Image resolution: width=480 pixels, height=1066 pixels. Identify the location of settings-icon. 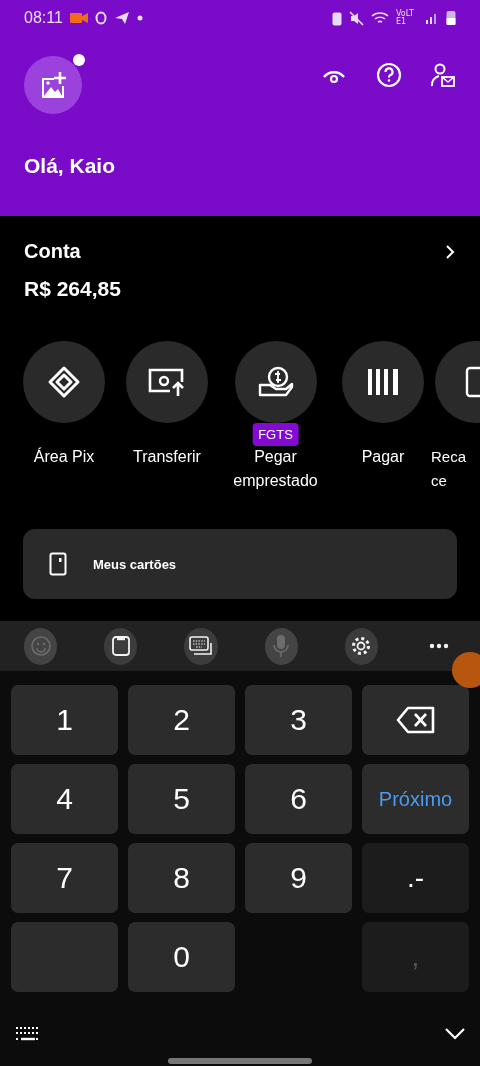
(361, 646).